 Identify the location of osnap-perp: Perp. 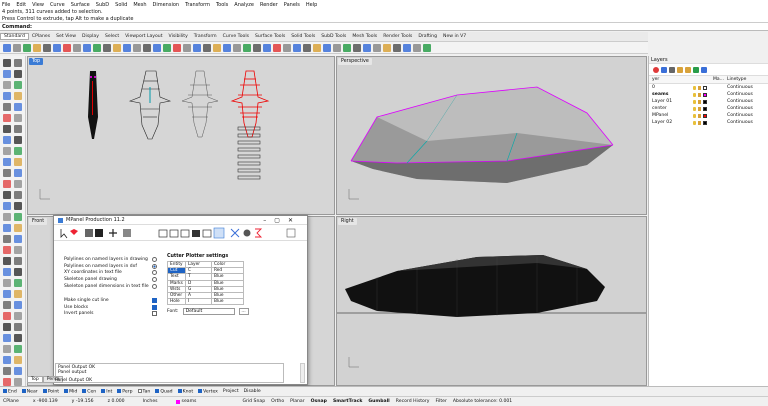
(125, 391).